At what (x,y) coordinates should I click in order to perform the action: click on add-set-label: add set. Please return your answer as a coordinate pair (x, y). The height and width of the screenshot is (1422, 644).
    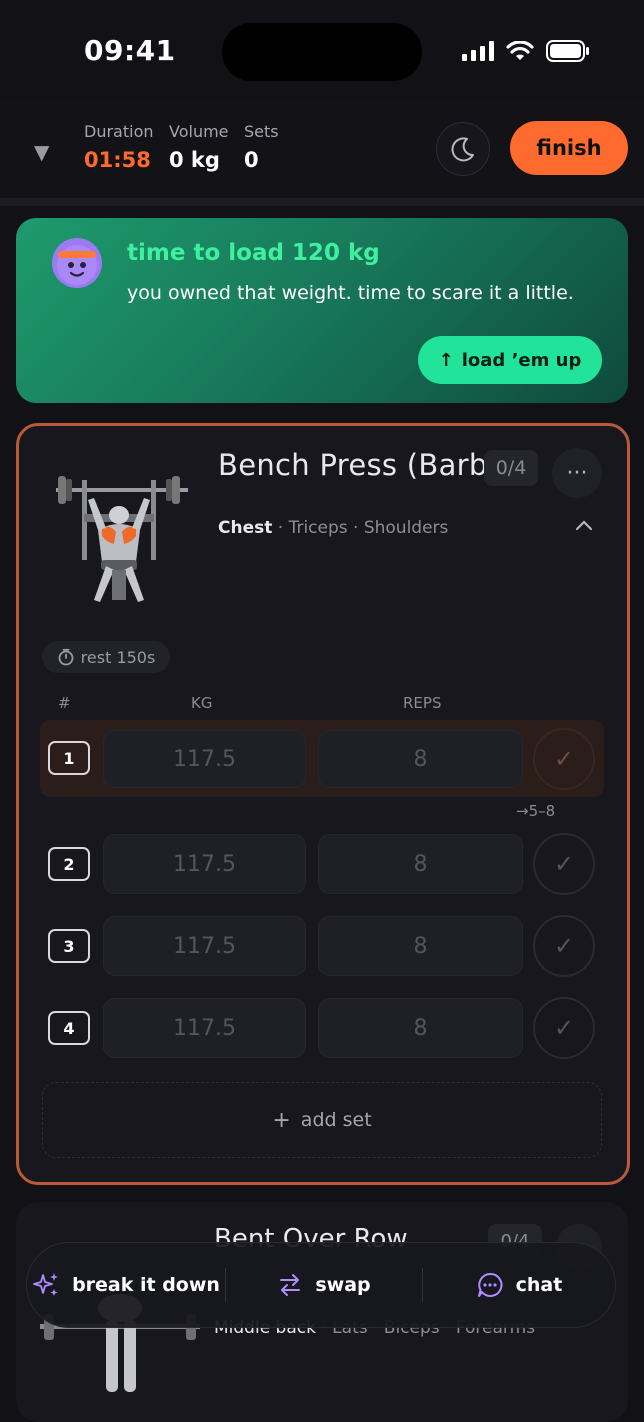
    Looking at the image, I should click on (336, 1120).